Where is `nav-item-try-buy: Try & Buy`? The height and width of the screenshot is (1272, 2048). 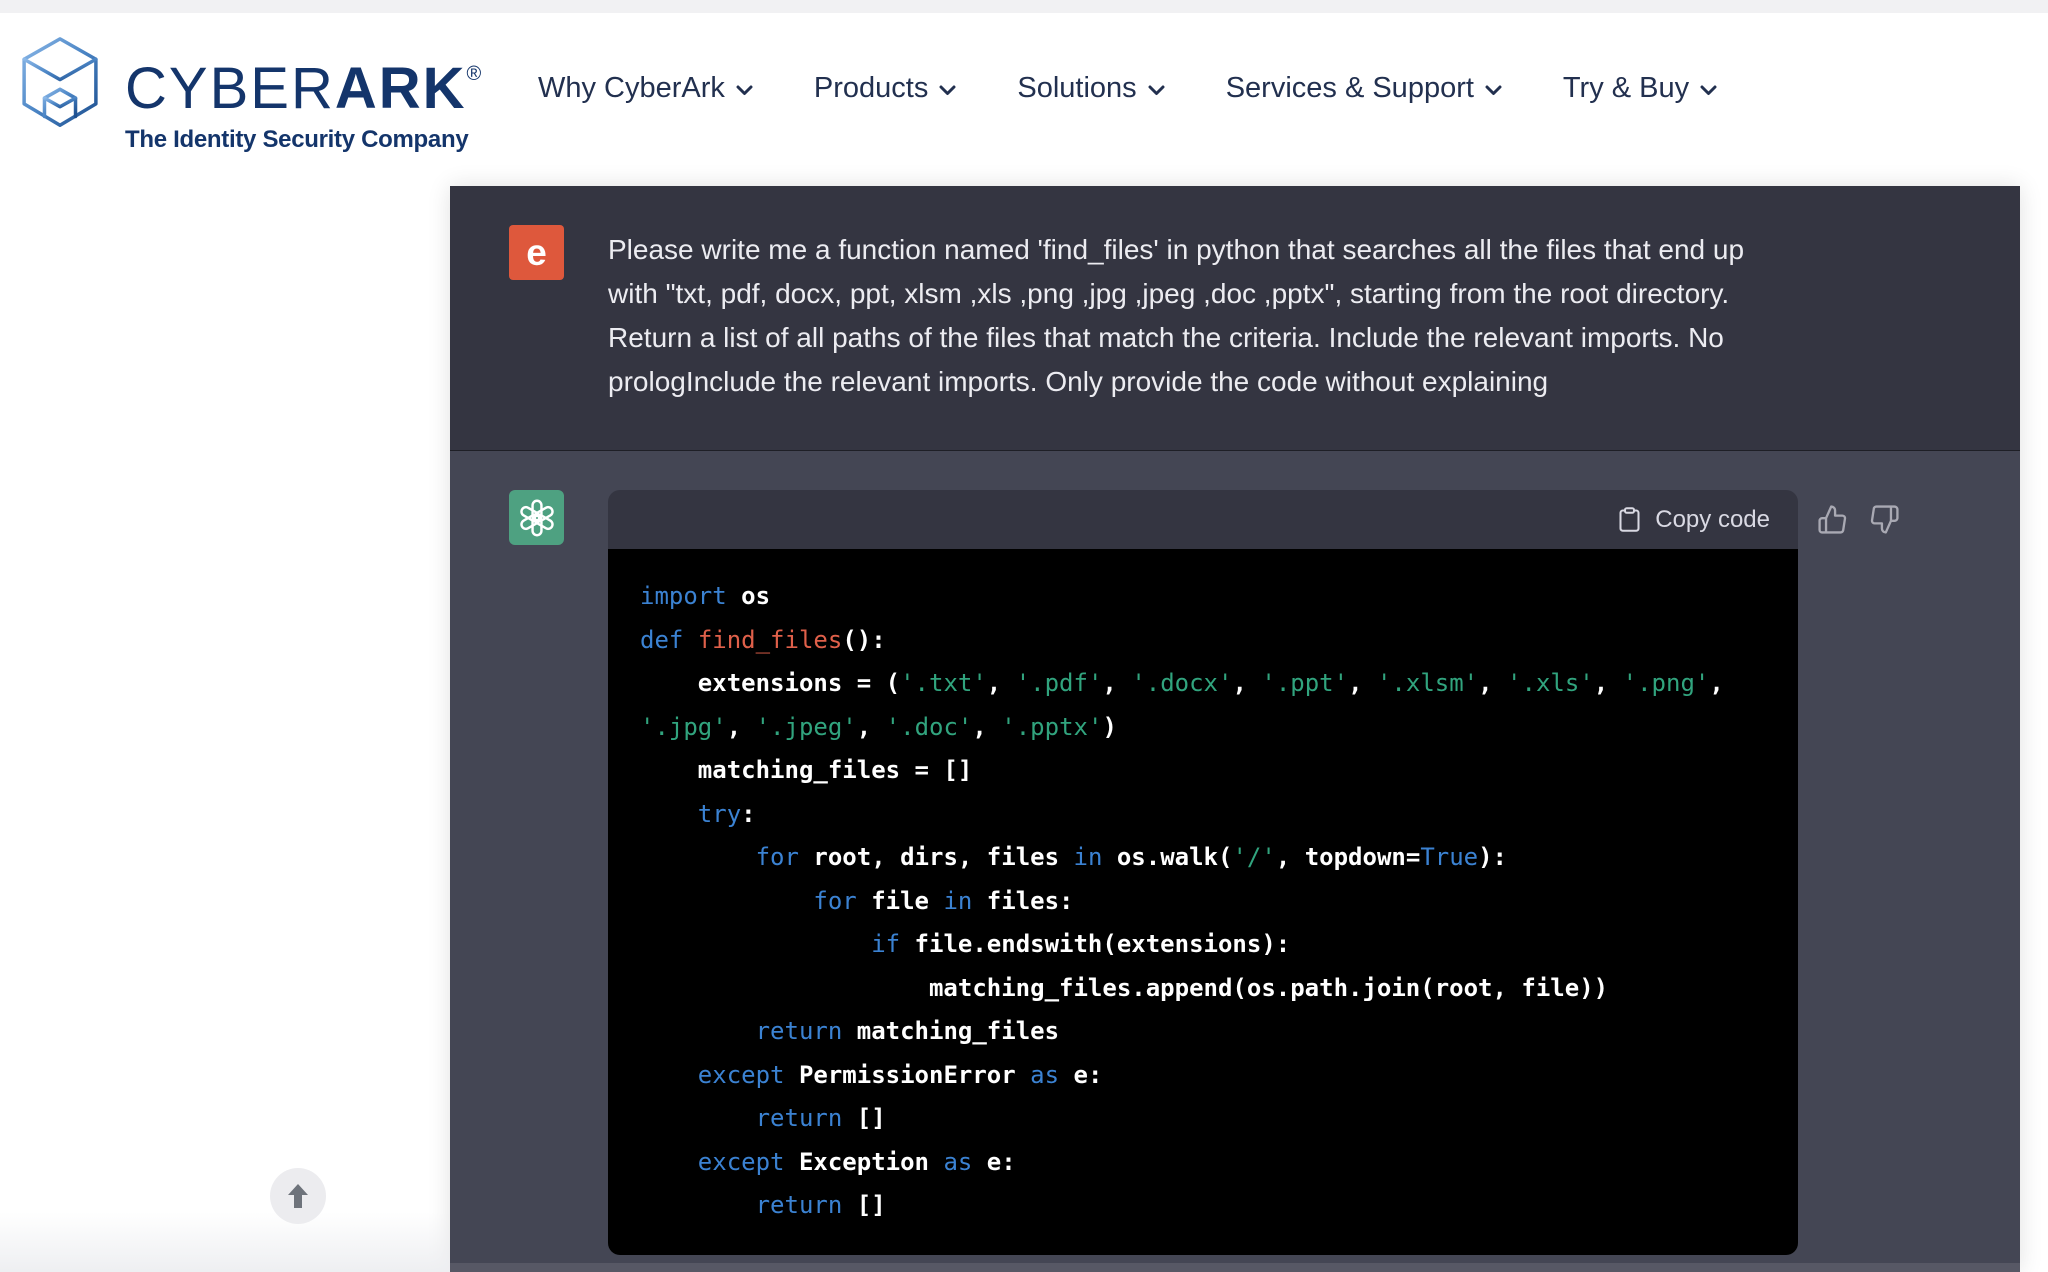
nav-item-try-buy: Try & Buy is located at coordinates (1640, 88).